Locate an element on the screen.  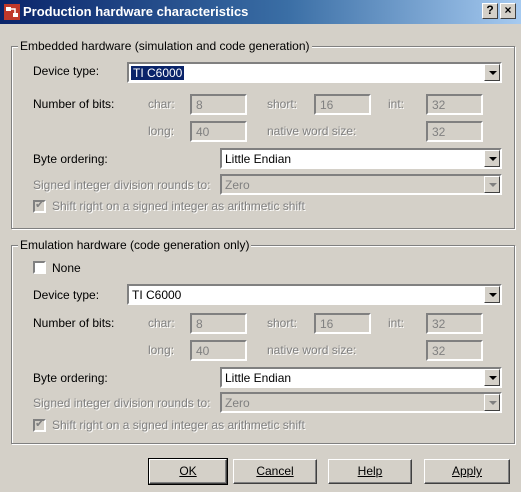
embedded-device-type-select: TI C6000 is located at coordinates (314, 72).